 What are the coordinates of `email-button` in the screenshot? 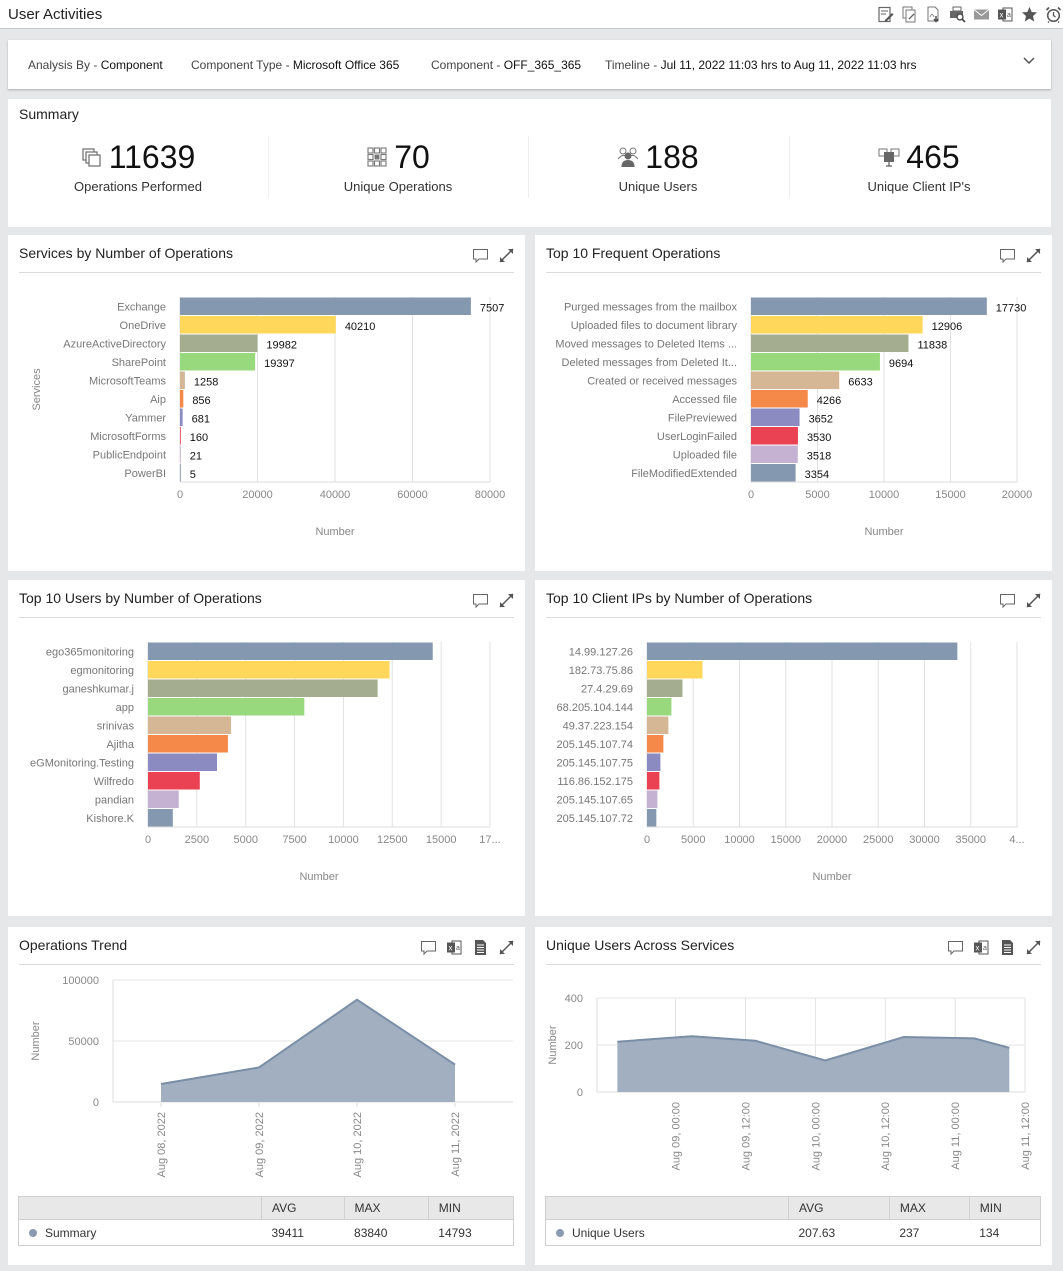 It's located at (981, 14).